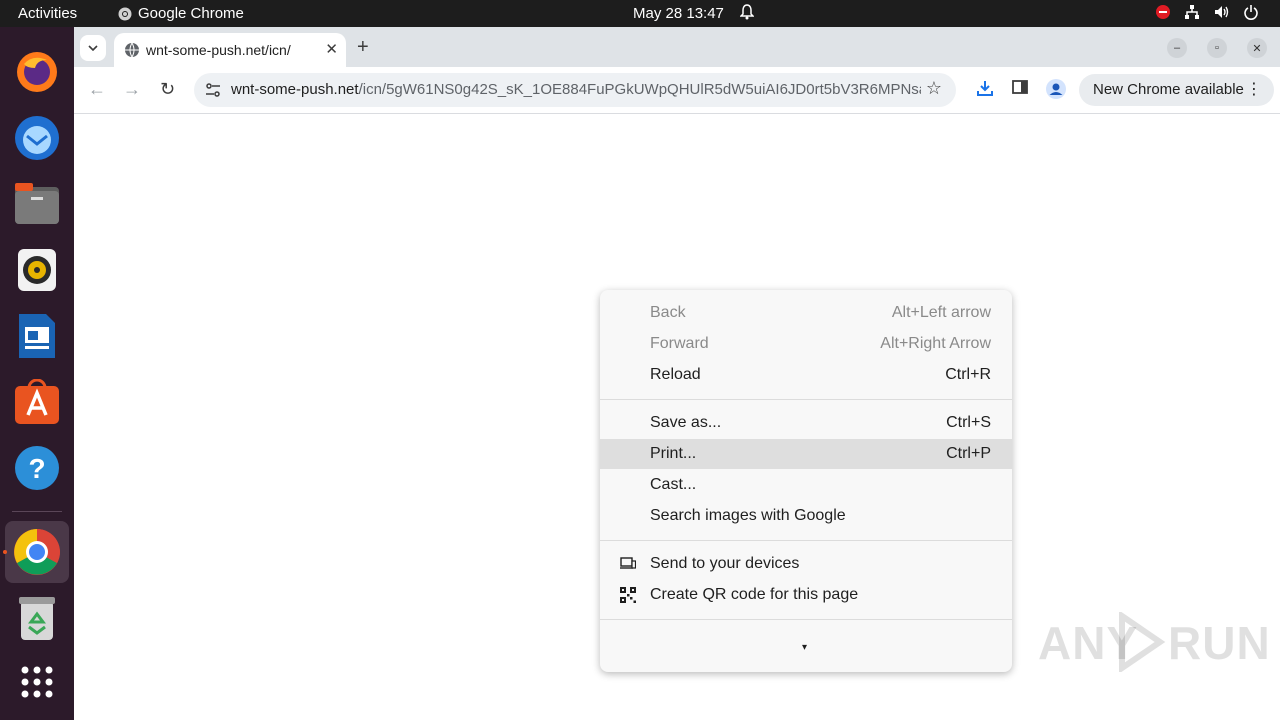 This screenshot has height=720, width=1280. Describe the element at coordinates (628, 563) in the screenshot. I see `devices-icon` at that location.